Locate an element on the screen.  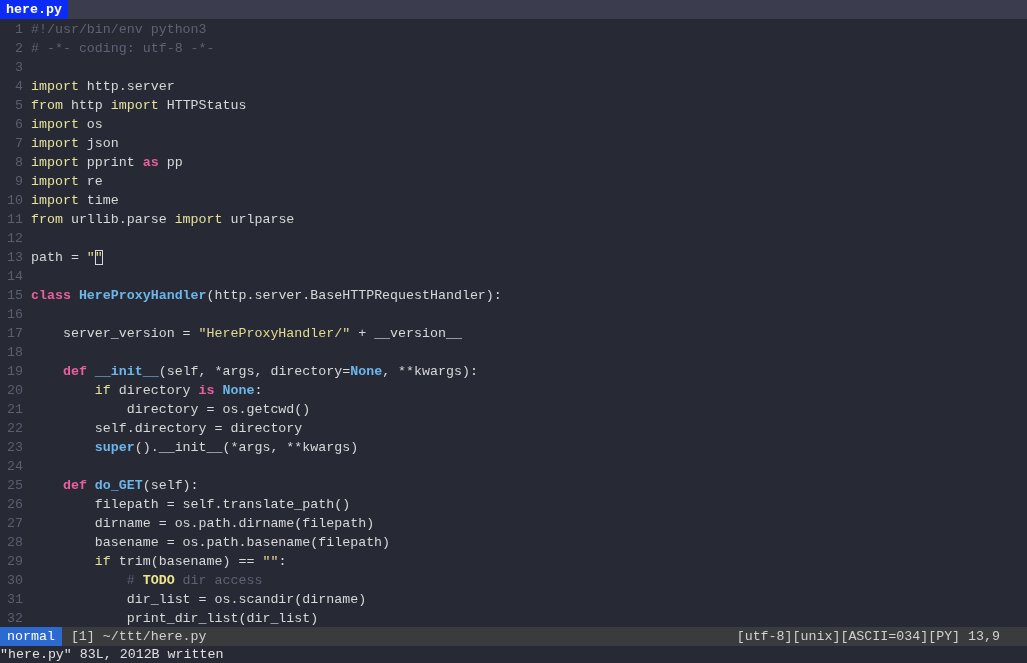
line-number: 1 is located at coordinates (19, 30).